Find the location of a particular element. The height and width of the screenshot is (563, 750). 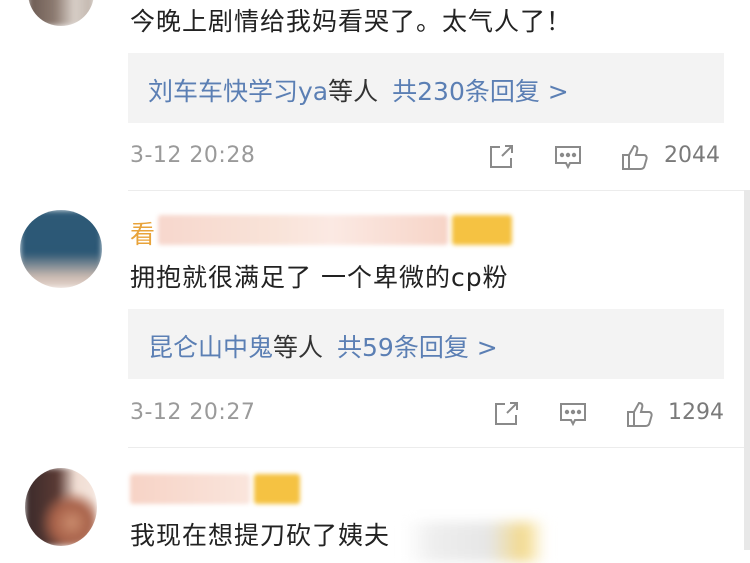

reply-count: 共230条回复 > is located at coordinates (480, 91).